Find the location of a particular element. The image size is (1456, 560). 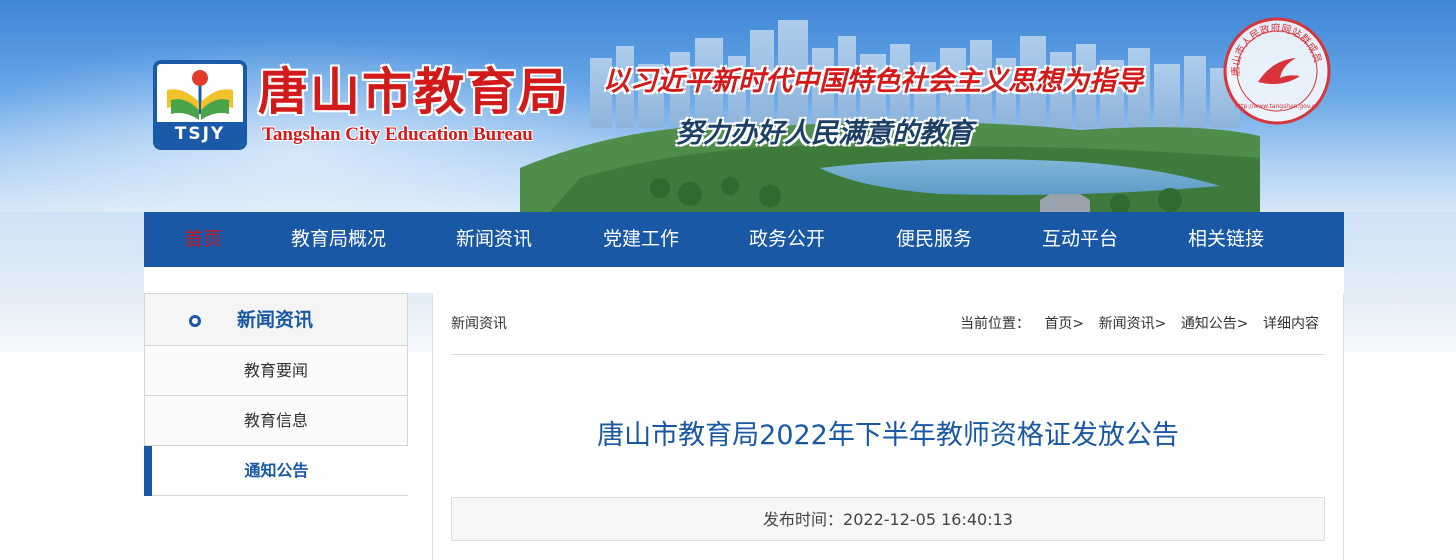

site-logo: TSJY is located at coordinates (200, 105).